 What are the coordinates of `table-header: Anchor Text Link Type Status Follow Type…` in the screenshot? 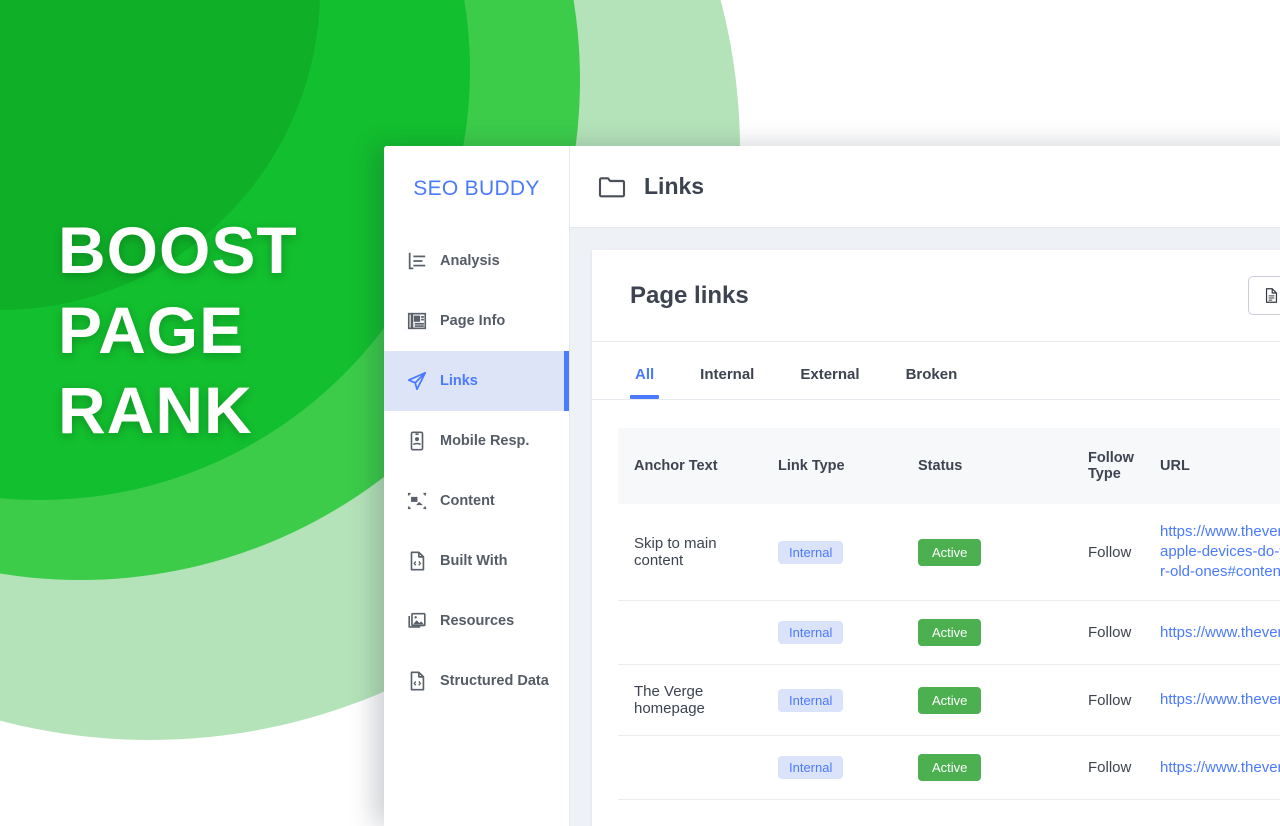 It's located at (949, 466).